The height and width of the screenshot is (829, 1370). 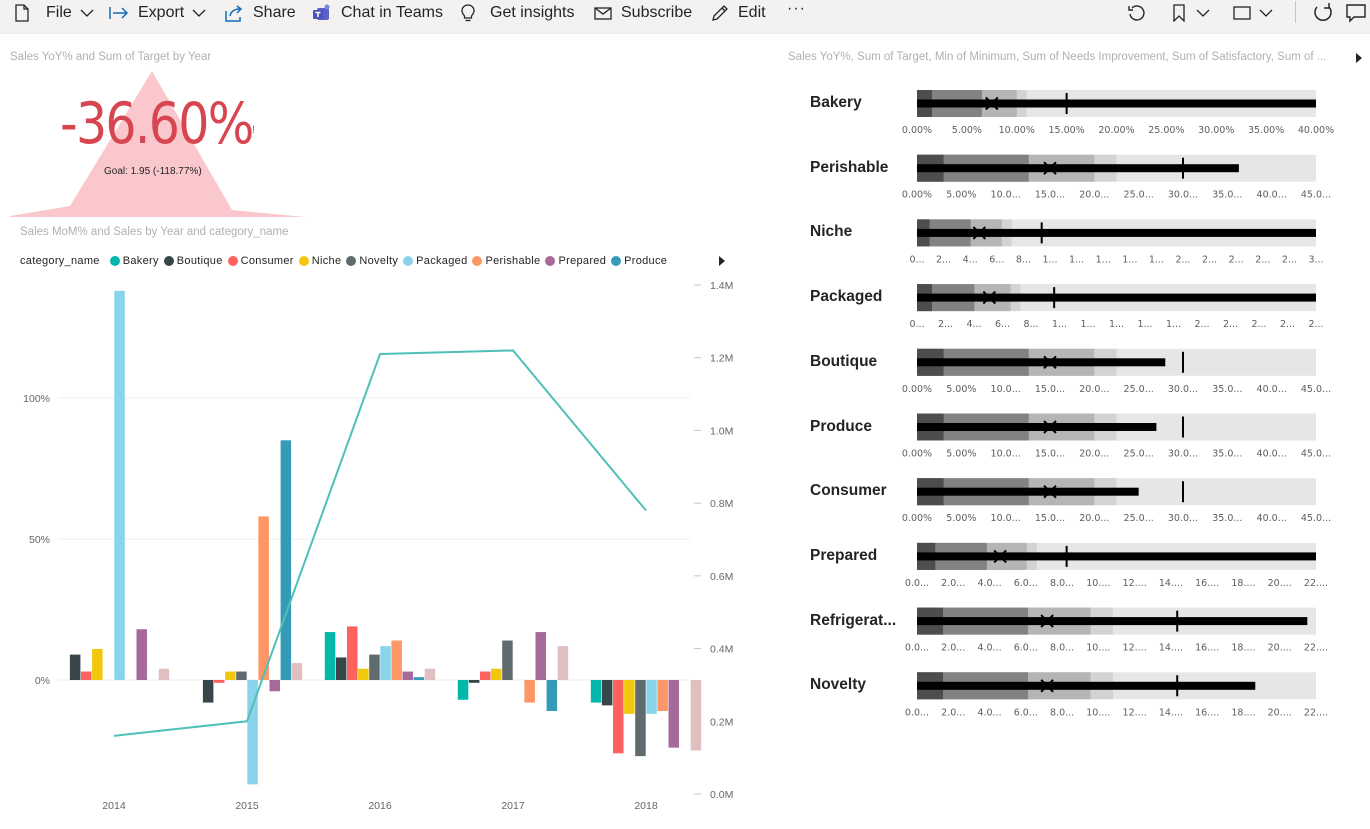 I want to click on legend-item-novelty: Novelty, so click(x=372, y=261).